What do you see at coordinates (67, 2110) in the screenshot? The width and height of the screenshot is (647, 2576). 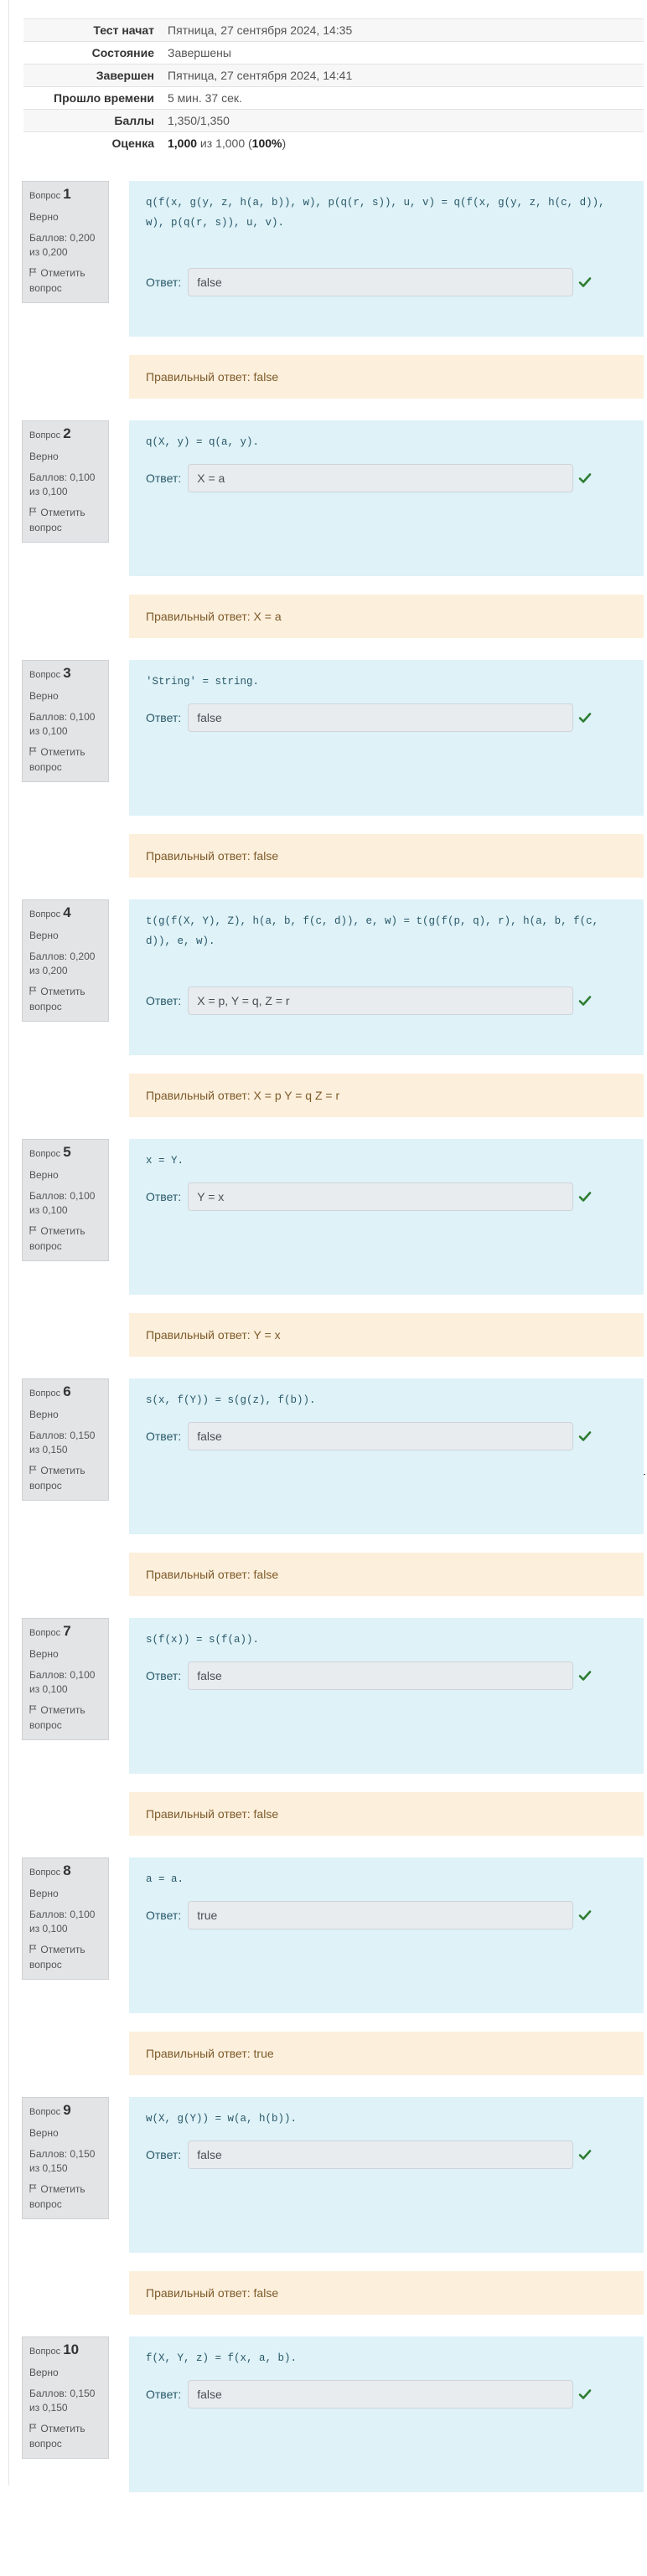 I see `question-num: 9` at bounding box center [67, 2110].